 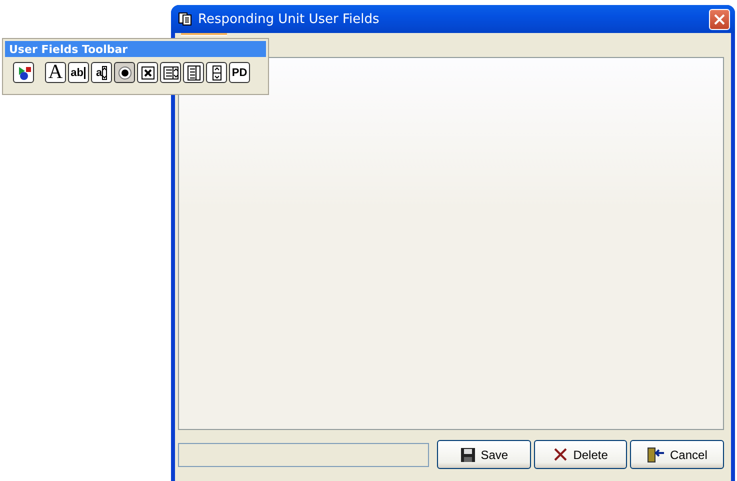 I want to click on text-box-tool: ab, so click(x=78, y=72).